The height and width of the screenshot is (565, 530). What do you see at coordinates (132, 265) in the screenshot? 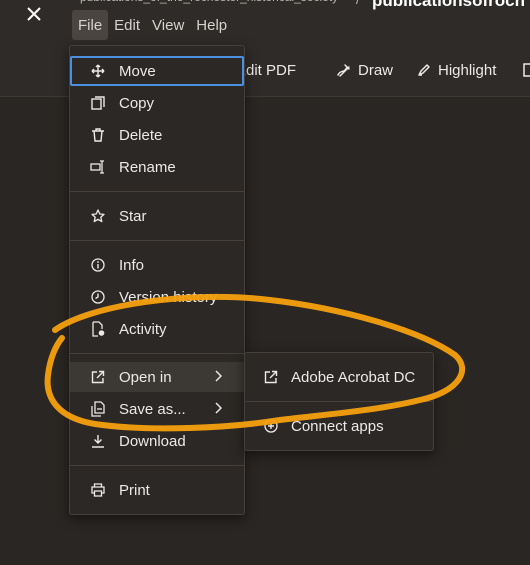
I see `menu-item-label: Info` at bounding box center [132, 265].